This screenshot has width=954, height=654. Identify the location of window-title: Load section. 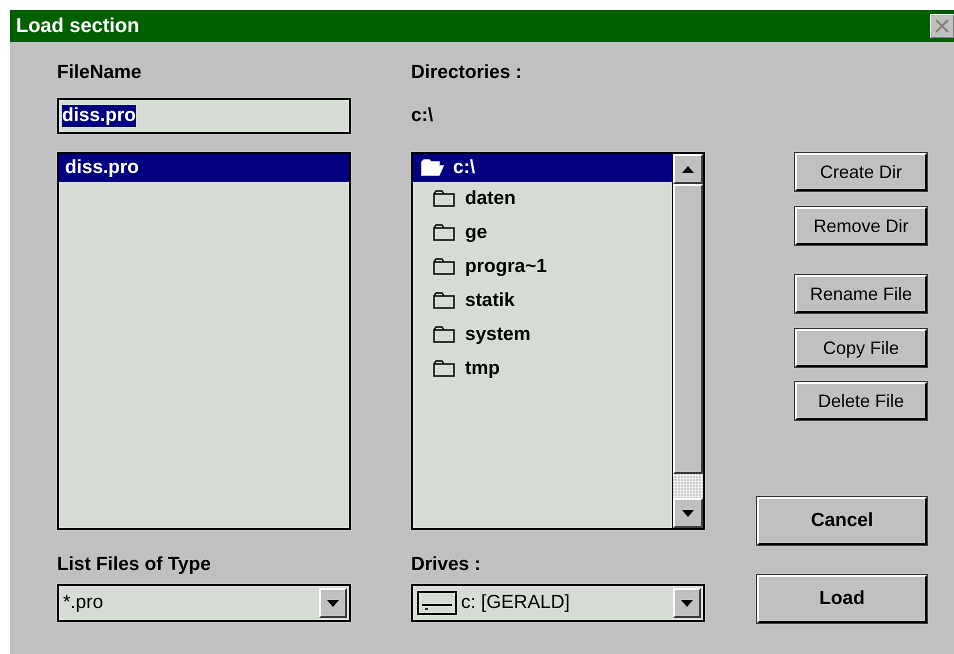
(77, 26).